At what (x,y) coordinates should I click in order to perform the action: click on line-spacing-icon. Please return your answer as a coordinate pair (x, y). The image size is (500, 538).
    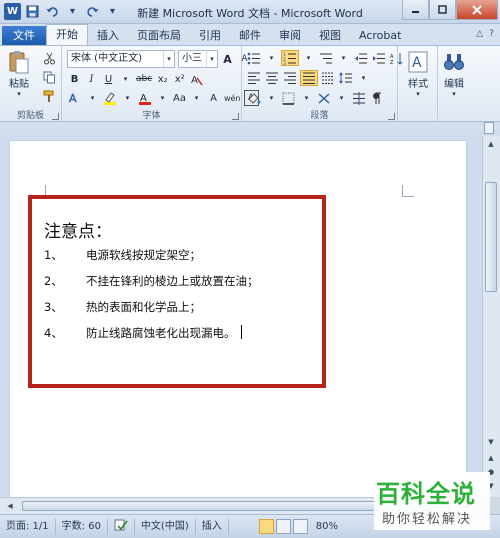
    Looking at the image, I should click on (346, 78).